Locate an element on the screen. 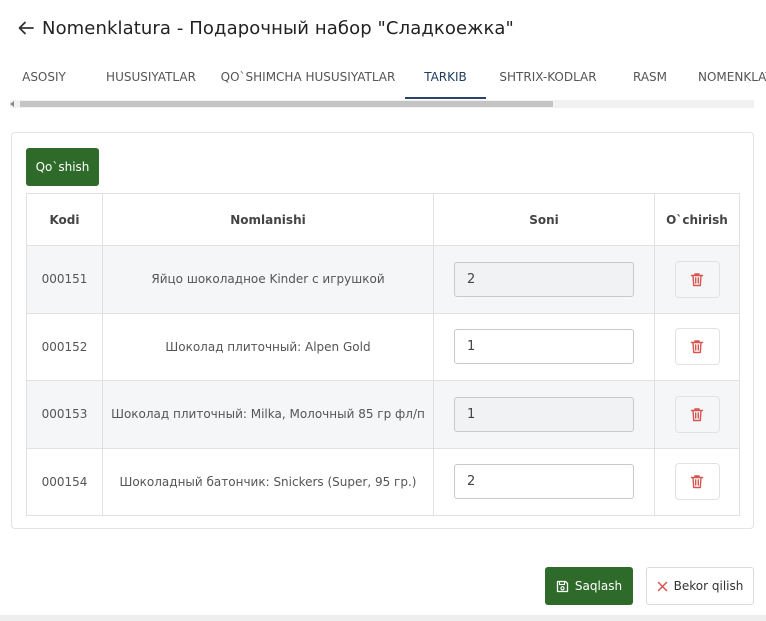 Image resolution: width=766 pixels, height=621 pixels. tab-nomenklatura: NOMENKLATURA is located at coordinates (732, 80).